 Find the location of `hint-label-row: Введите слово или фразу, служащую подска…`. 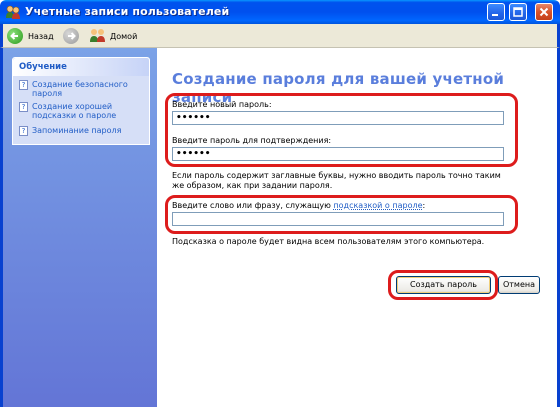

hint-label-row: Введите слово или фразу, служащую подска… is located at coordinates (298, 205).